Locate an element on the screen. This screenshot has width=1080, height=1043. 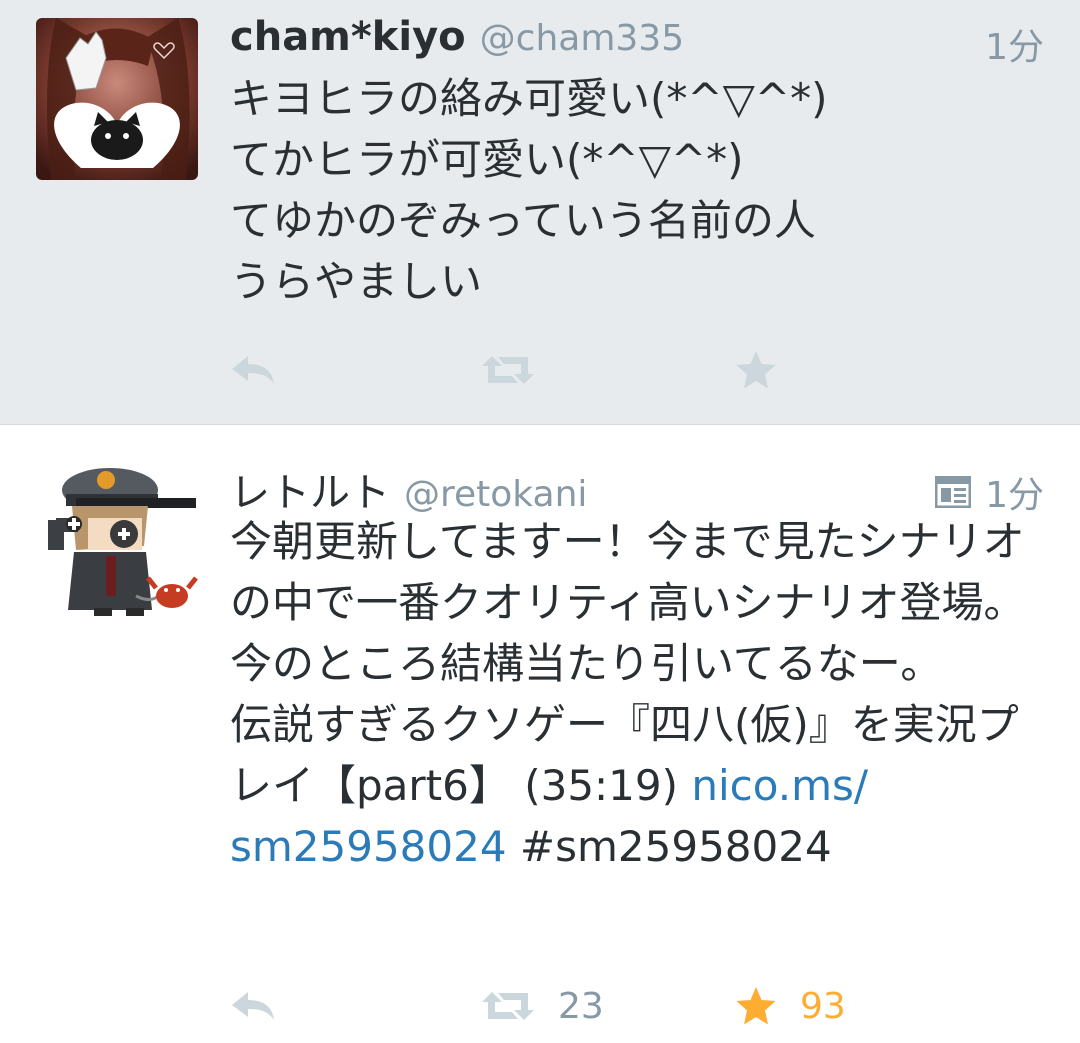
timestamp: 1分 is located at coordinates (1014, 44).